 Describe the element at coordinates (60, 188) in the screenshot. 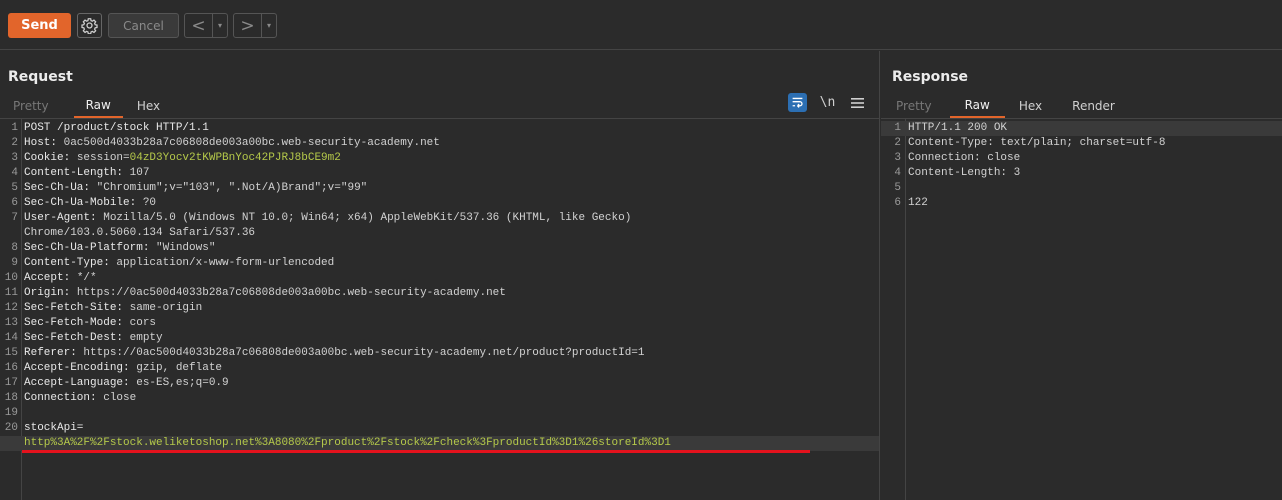

I see `header-name: Sec-Ch-Ua:` at that location.